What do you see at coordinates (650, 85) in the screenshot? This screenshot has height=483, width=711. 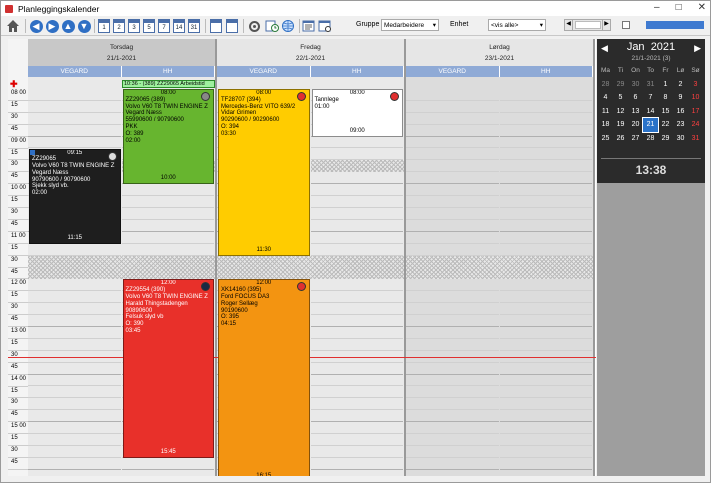 I see `mini-calendar-day: 31` at bounding box center [650, 85].